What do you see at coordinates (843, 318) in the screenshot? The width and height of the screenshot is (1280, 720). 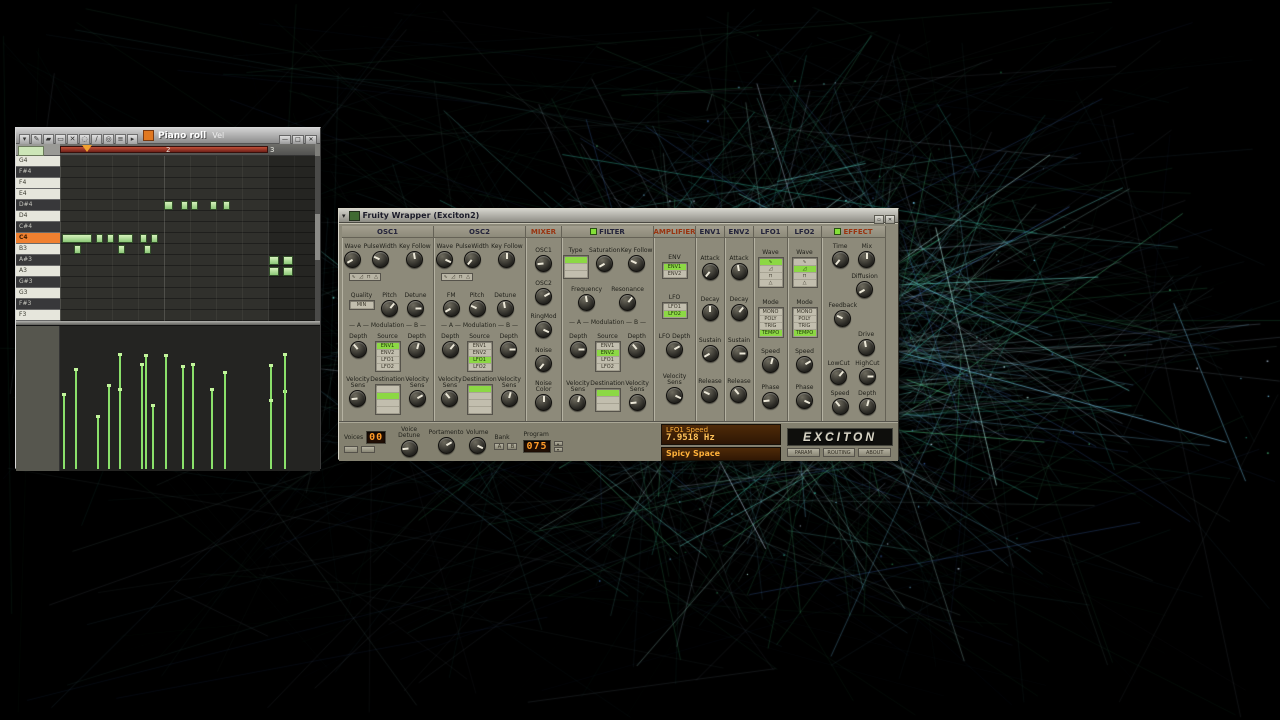 I see `feedback-knob` at bounding box center [843, 318].